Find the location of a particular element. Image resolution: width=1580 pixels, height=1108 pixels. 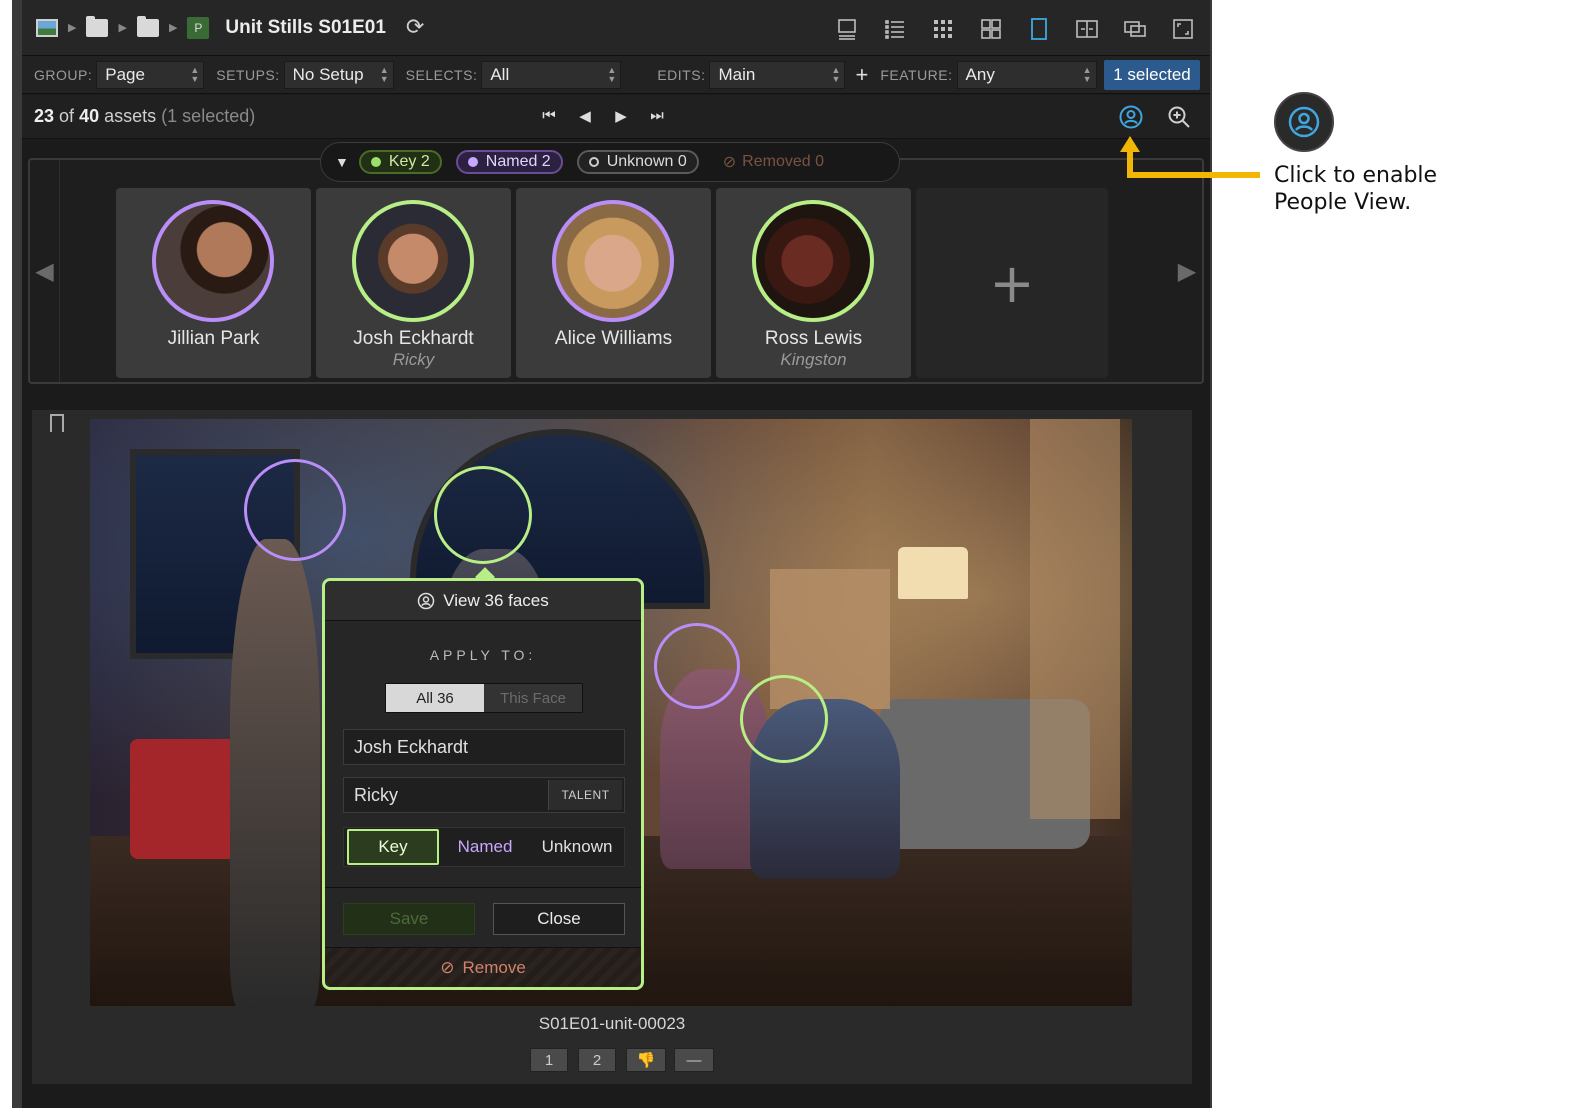

unknown-circle-icon is located at coordinates (593, 162).